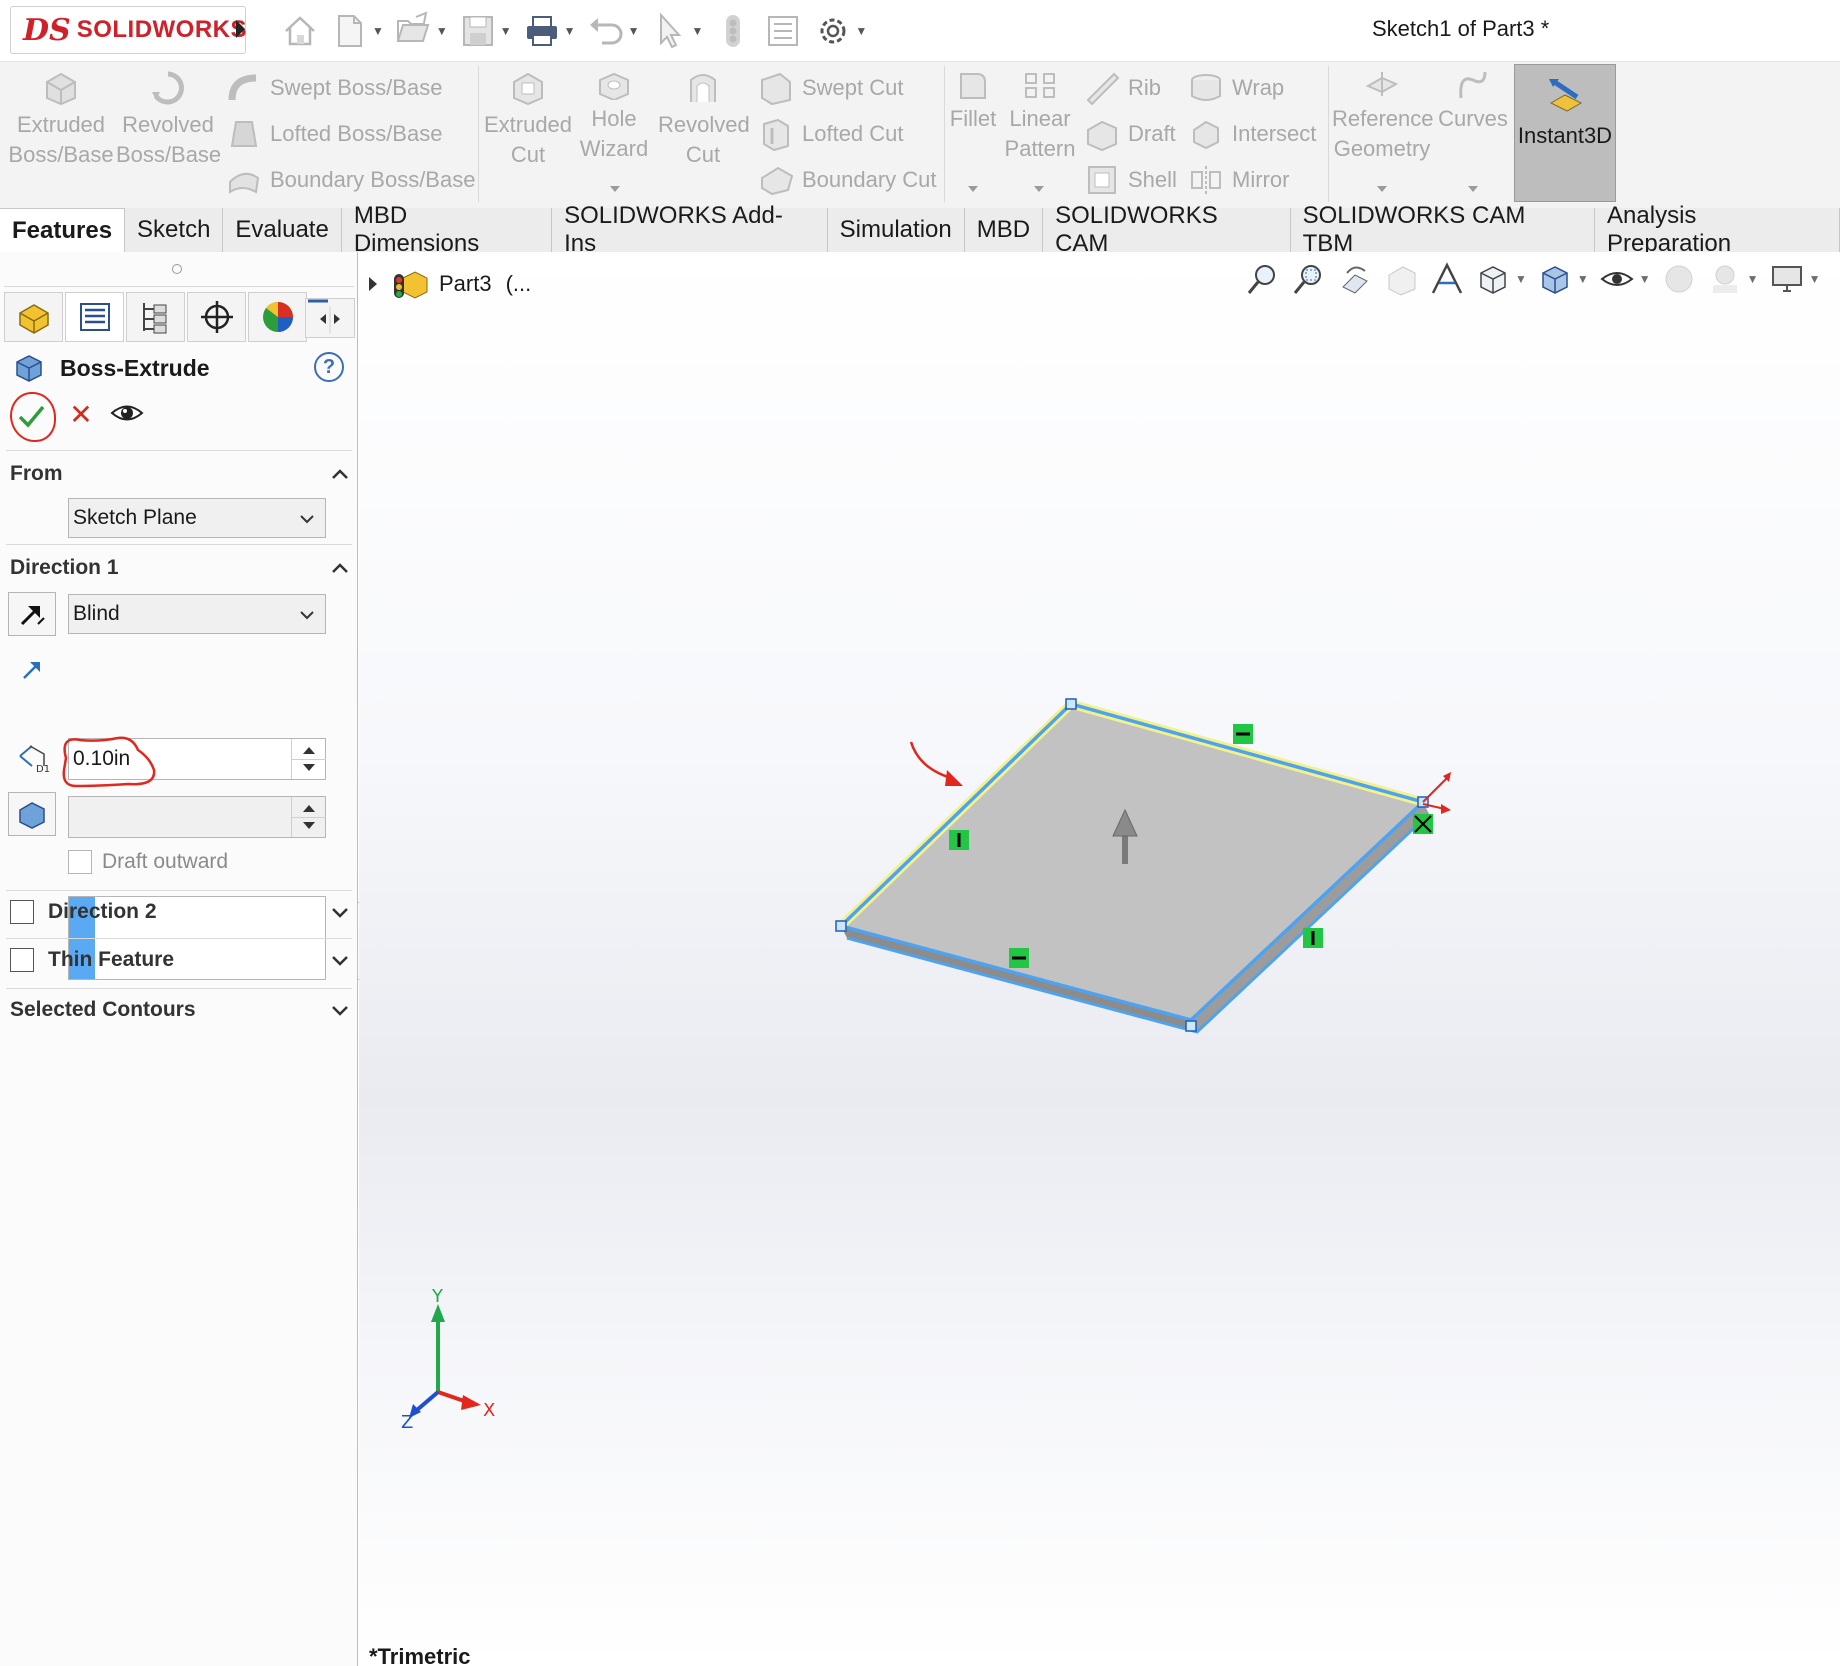 The height and width of the screenshot is (1666, 1840). What do you see at coordinates (180, 912) in the screenshot?
I see `direction2-group-header: Direction 2` at bounding box center [180, 912].